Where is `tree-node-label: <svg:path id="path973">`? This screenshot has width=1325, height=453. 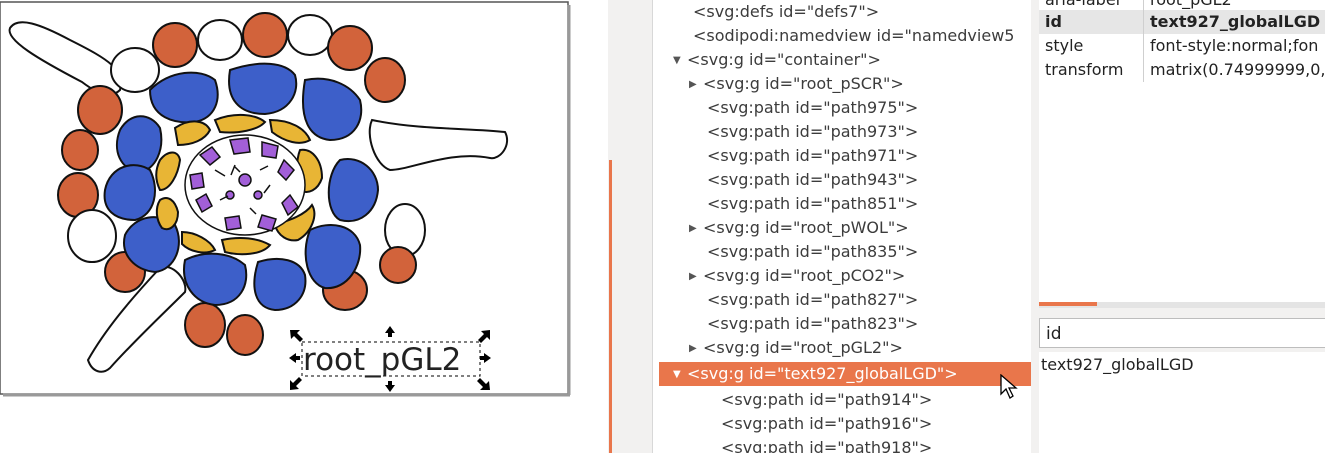 tree-node-label: <svg:path id="path973"> is located at coordinates (813, 131).